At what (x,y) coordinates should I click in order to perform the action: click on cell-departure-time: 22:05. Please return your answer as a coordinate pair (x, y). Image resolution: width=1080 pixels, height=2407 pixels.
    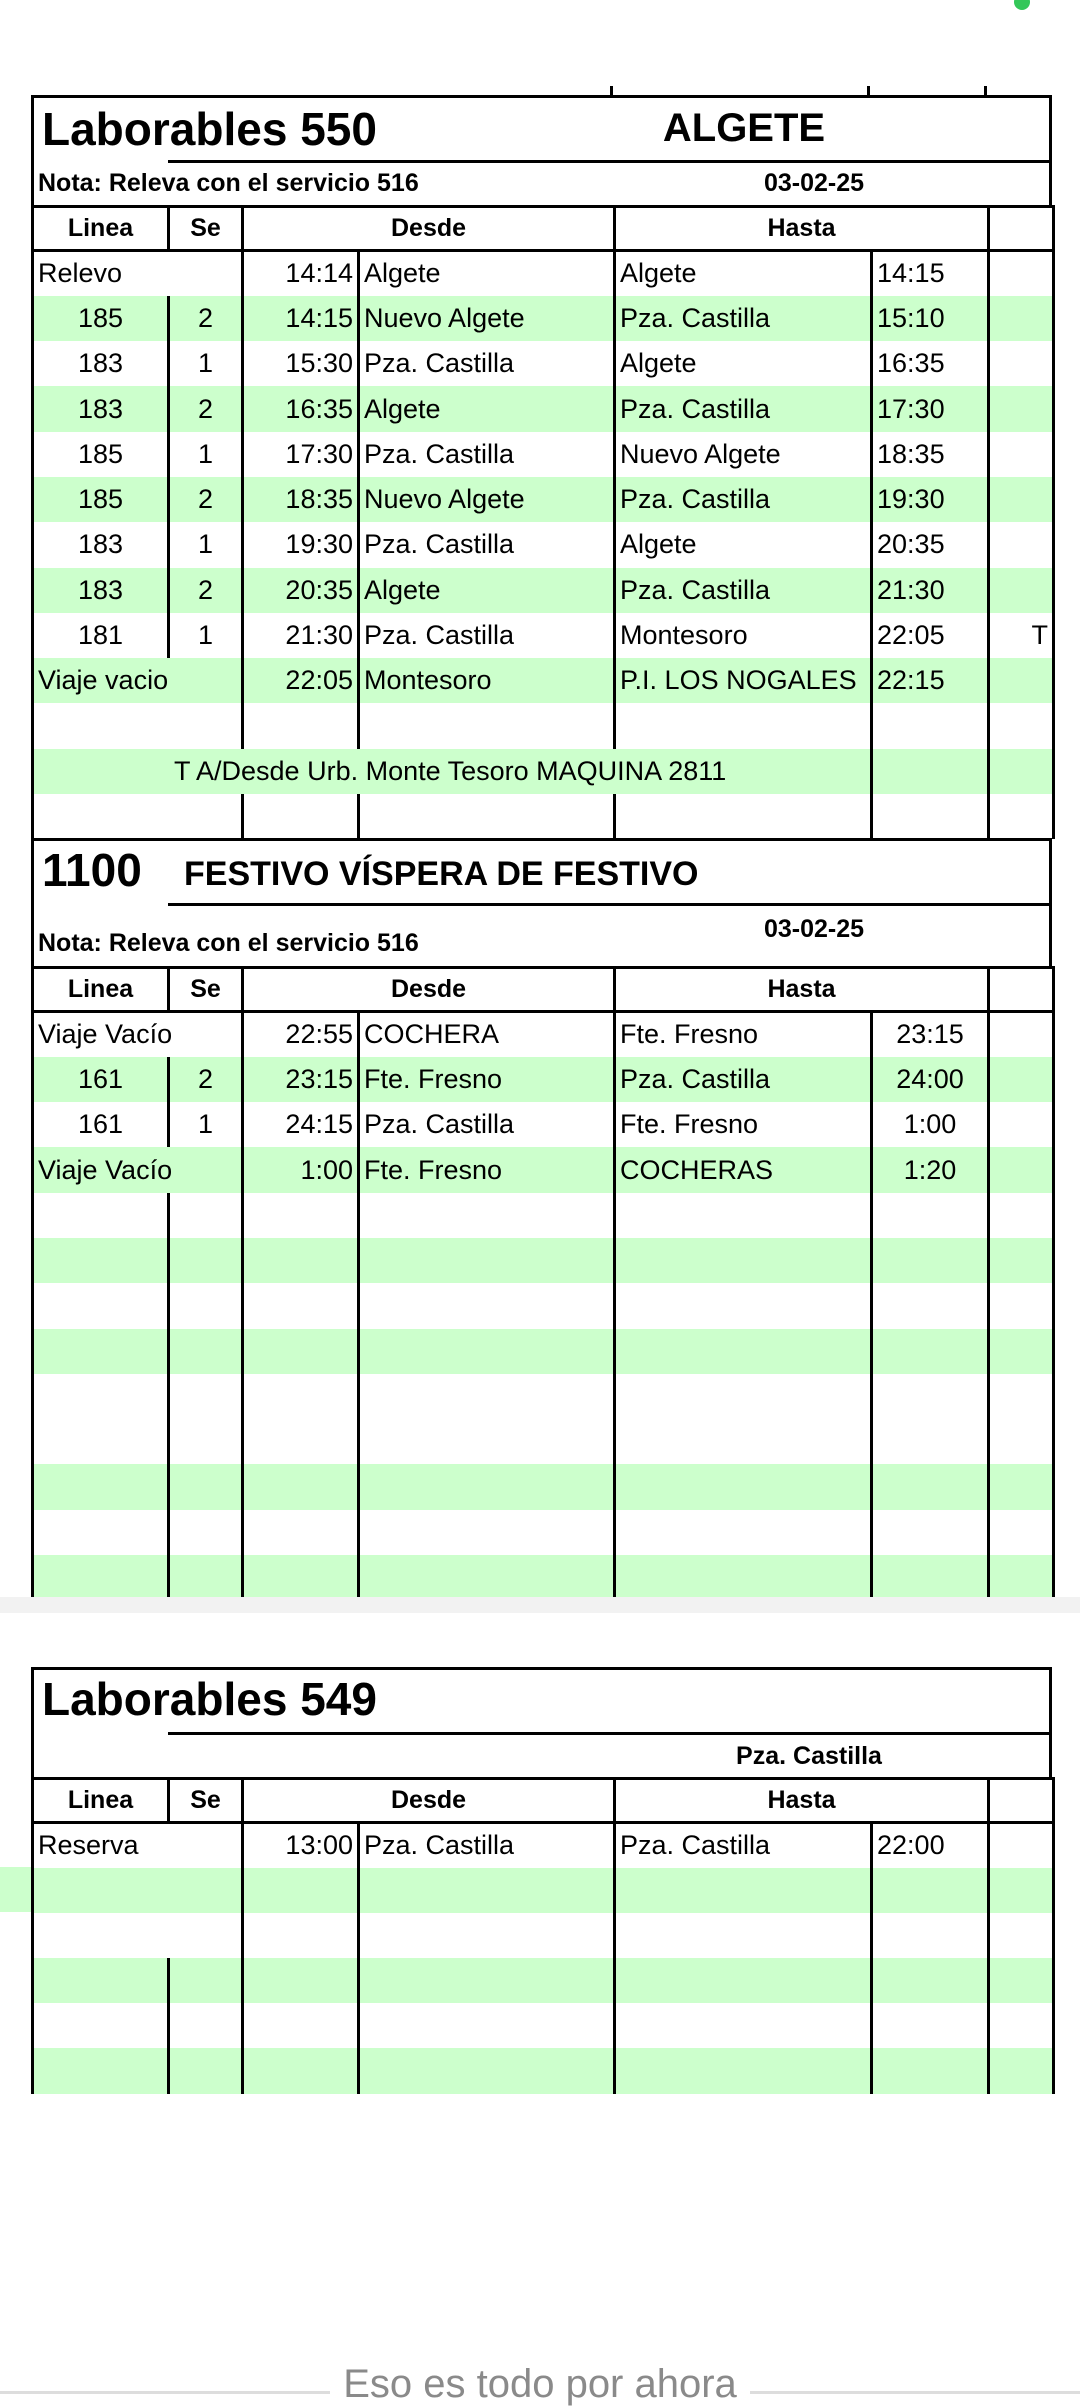
    Looking at the image, I should click on (300, 681).